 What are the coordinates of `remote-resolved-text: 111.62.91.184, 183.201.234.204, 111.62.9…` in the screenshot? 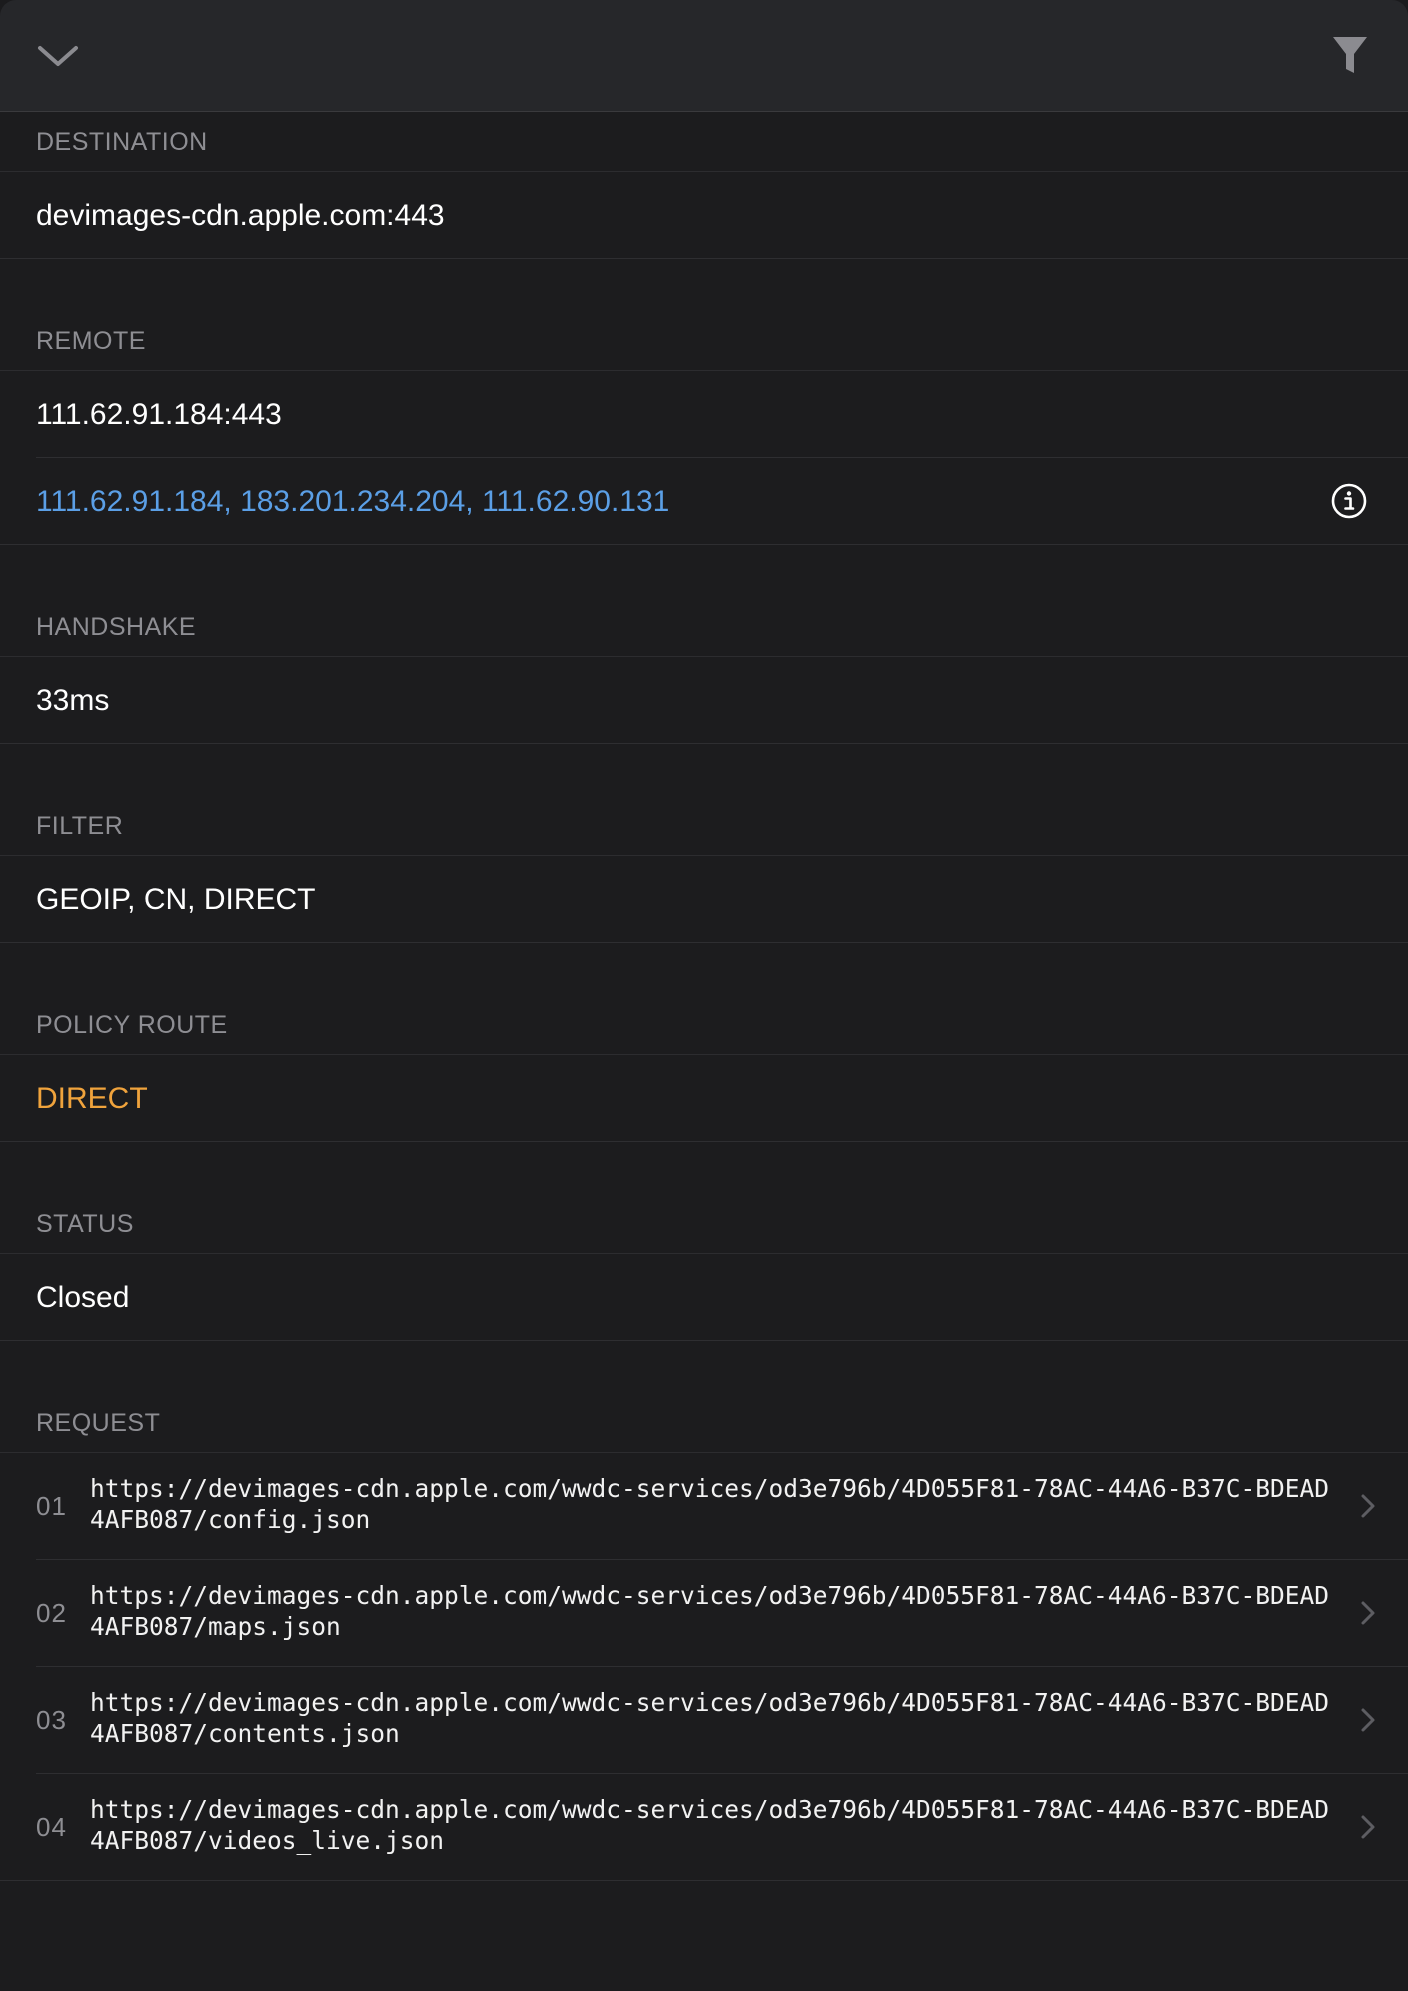 It's located at (352, 501).